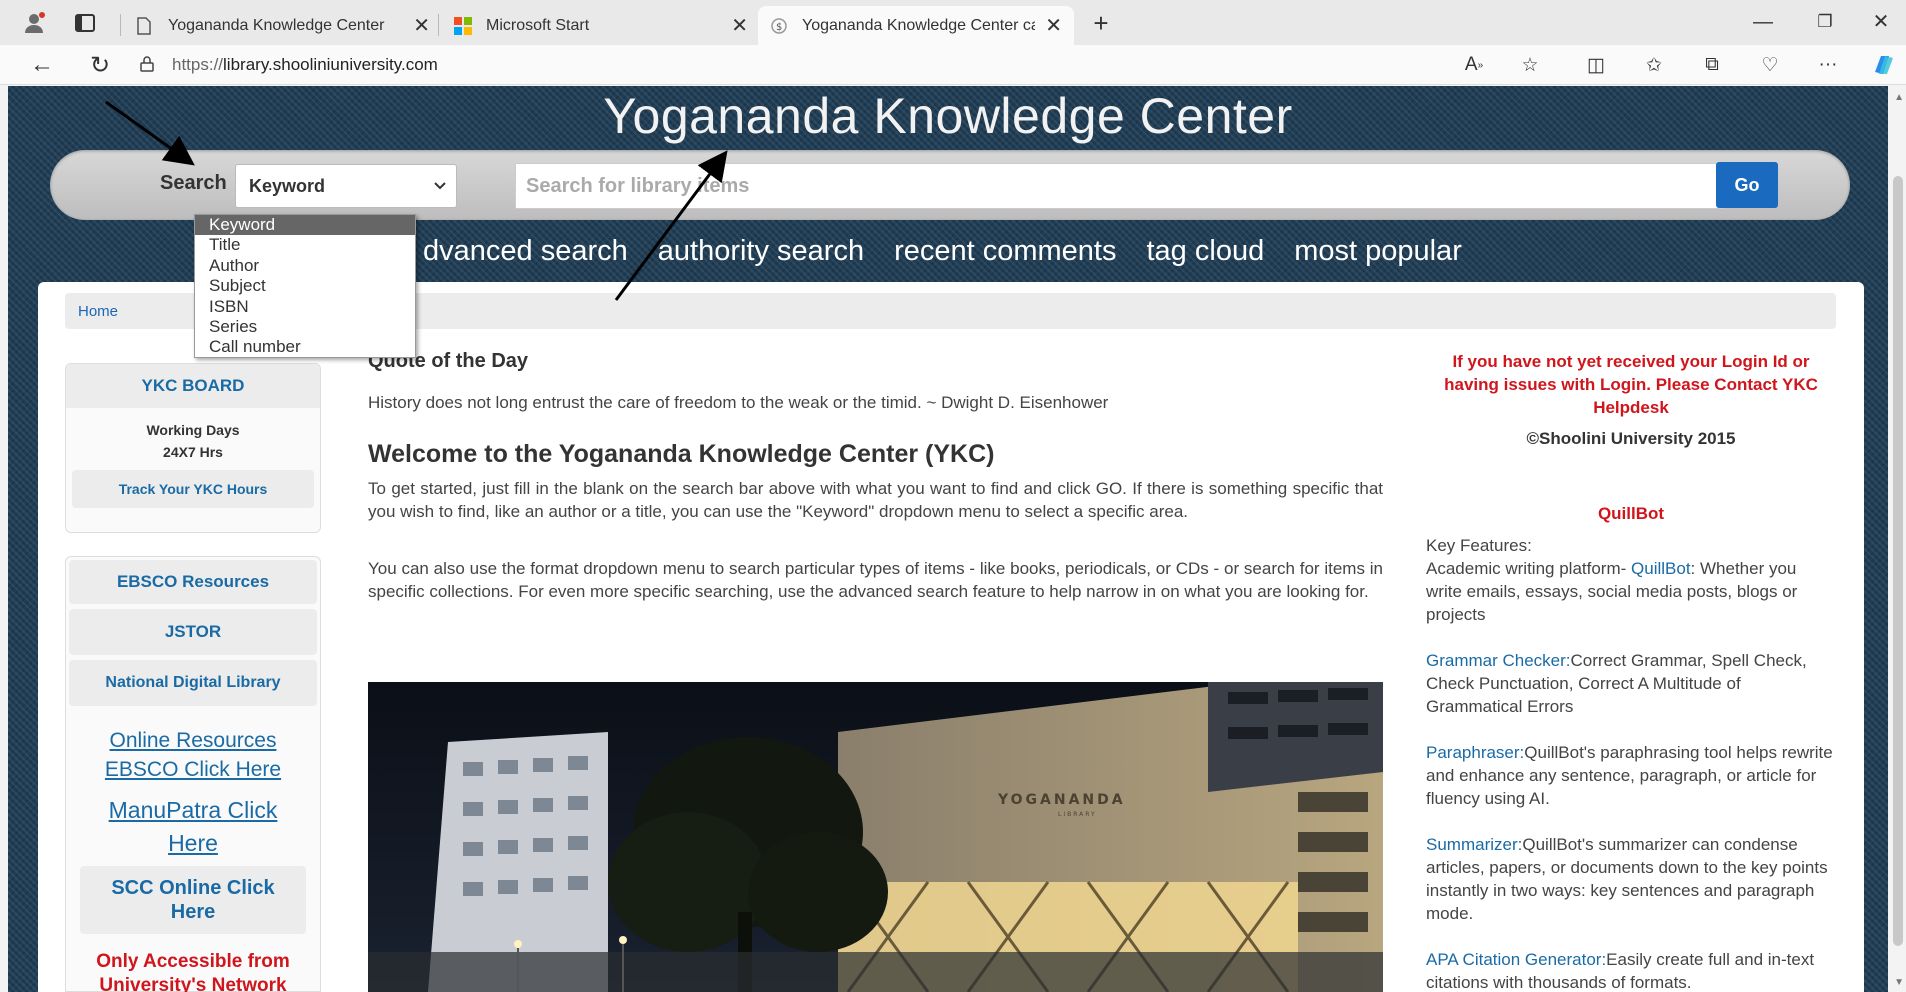 The height and width of the screenshot is (992, 1906). What do you see at coordinates (145, 25) in the screenshot?
I see `page-icon` at bounding box center [145, 25].